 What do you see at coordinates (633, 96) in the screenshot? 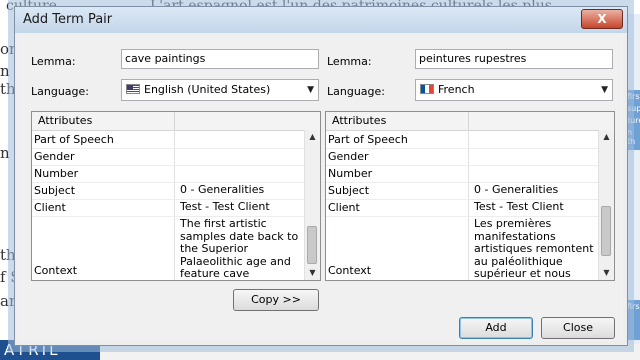
I see `background-fragment: first` at bounding box center [633, 96].